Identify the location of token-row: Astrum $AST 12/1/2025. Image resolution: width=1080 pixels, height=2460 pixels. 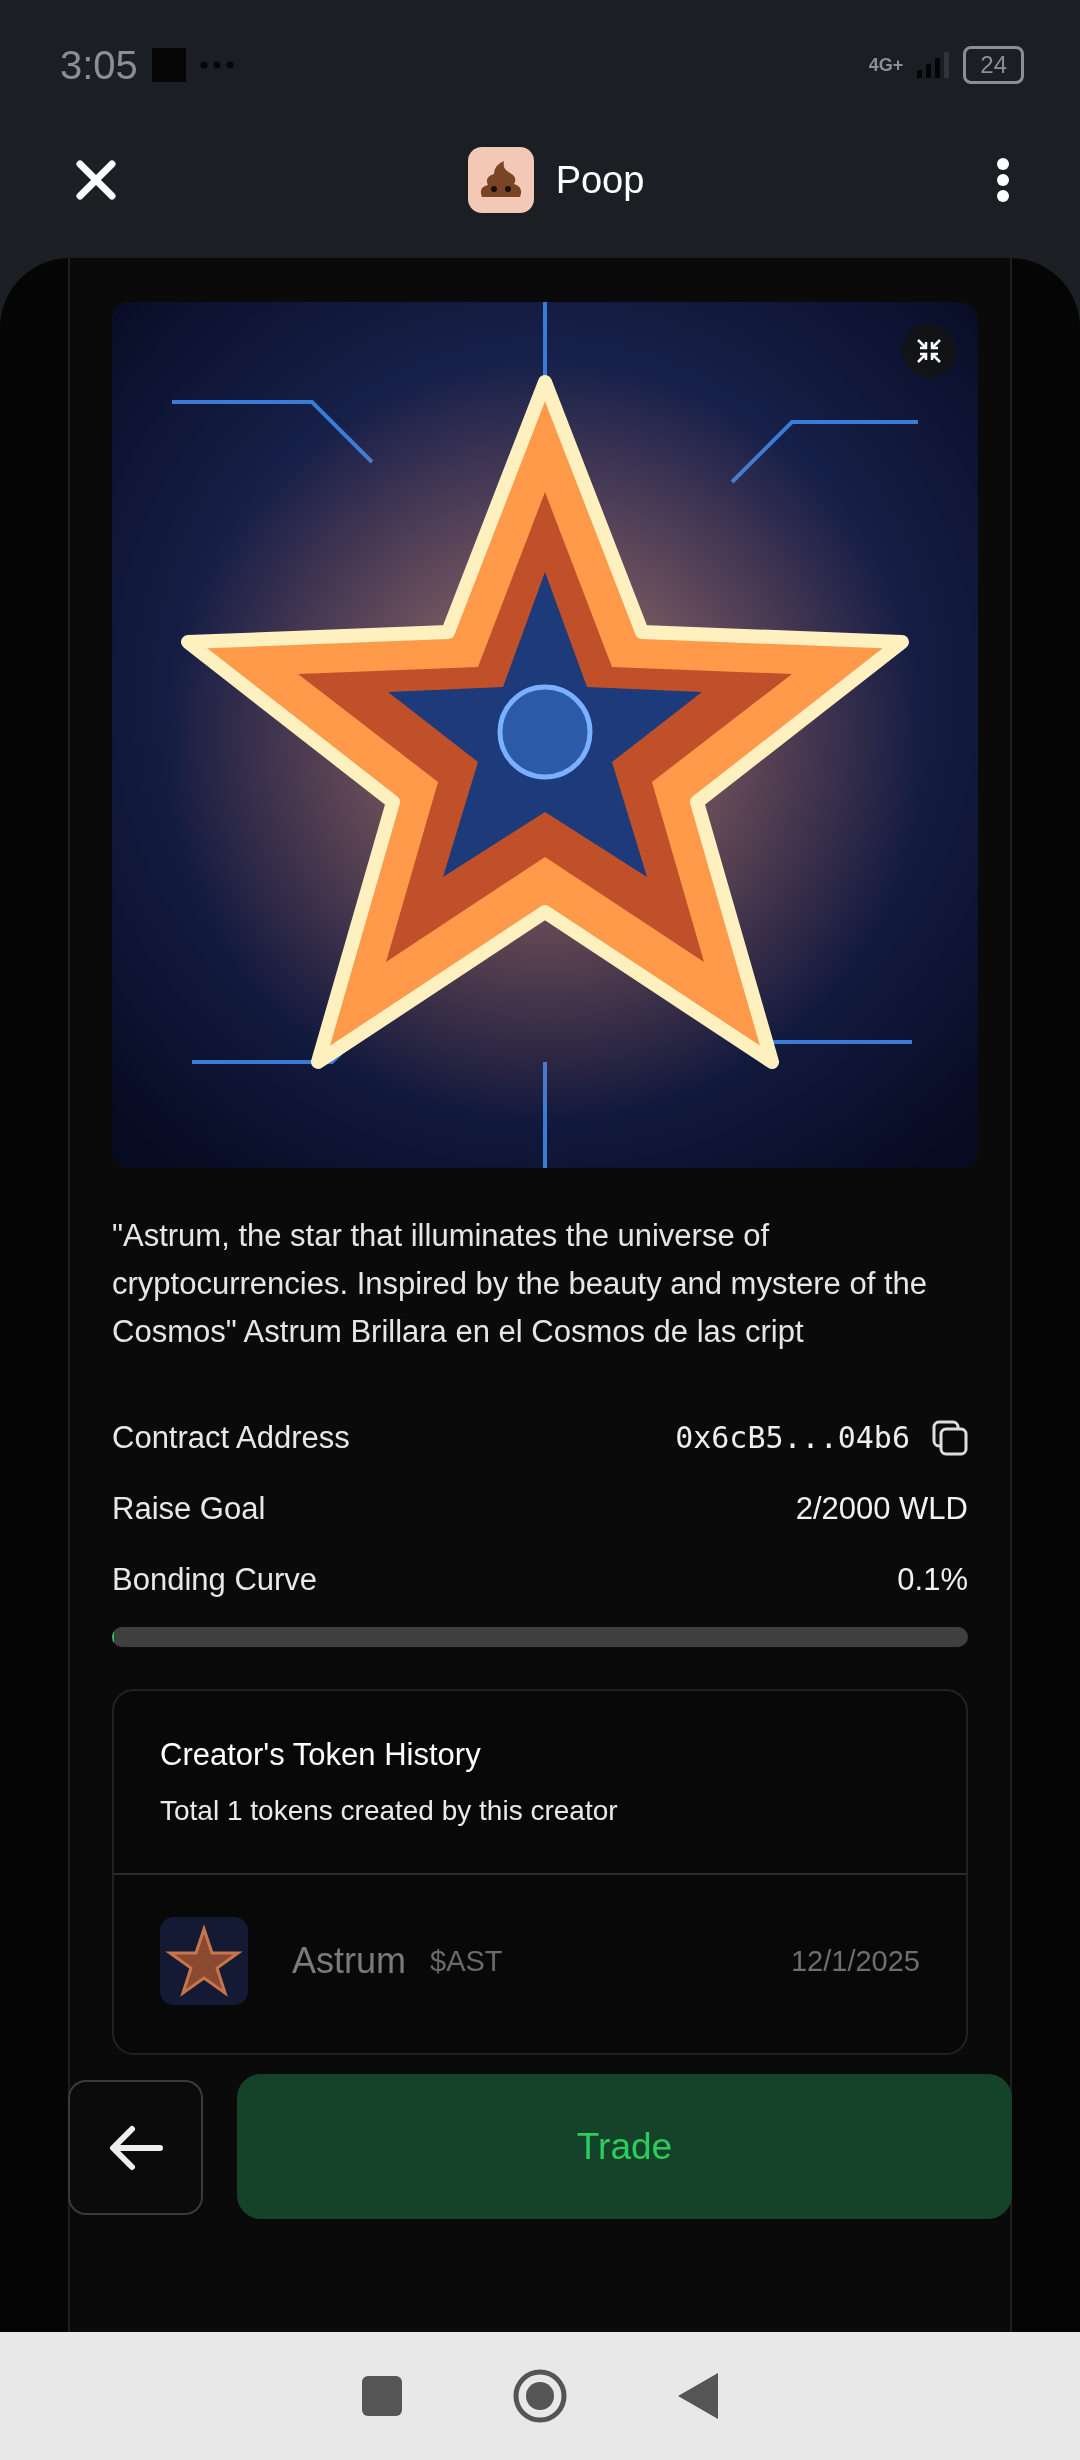
(540, 1964).